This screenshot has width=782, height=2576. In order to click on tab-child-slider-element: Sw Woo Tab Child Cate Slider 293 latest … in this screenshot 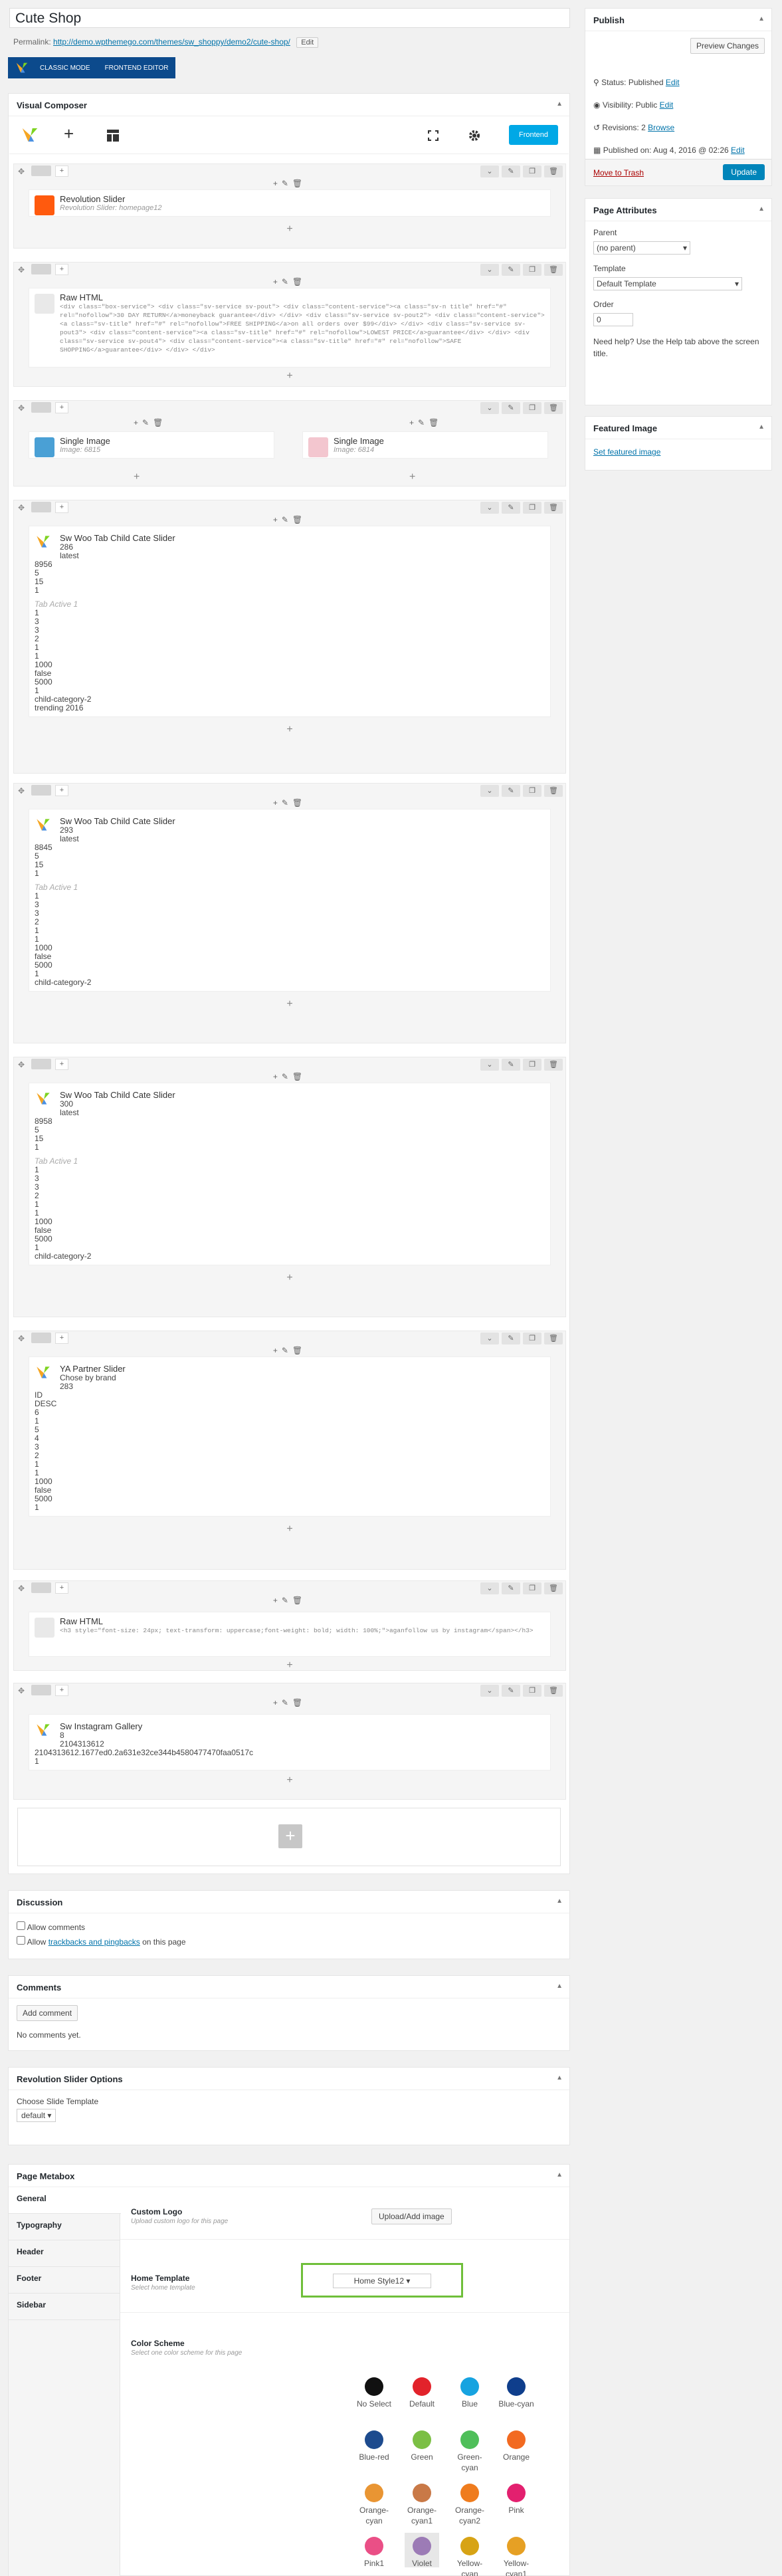, I will do `click(290, 900)`.